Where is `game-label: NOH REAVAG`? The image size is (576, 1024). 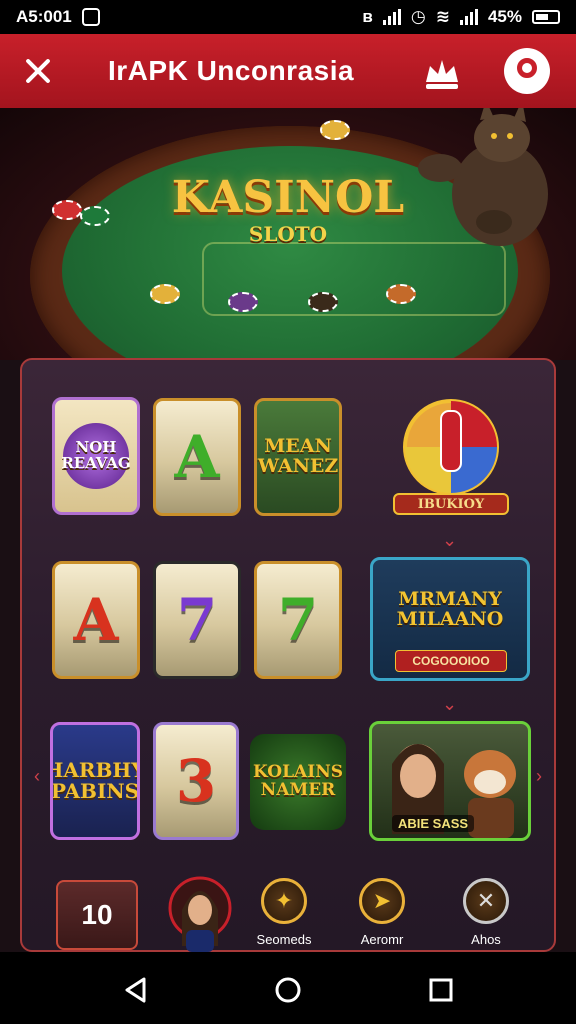
game-label: NOH REAVAG is located at coordinates (96, 455).